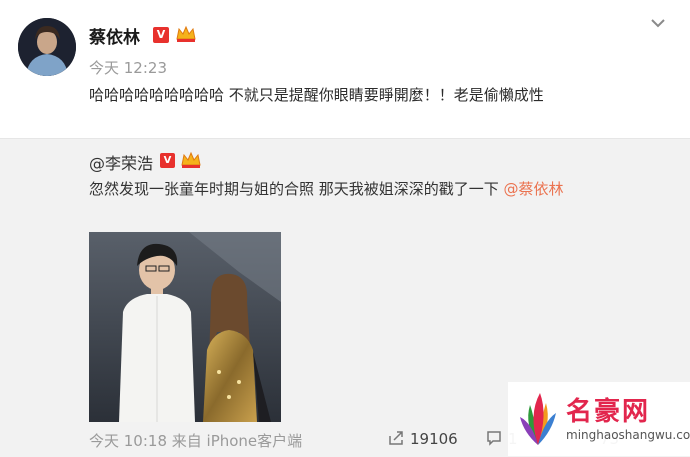 The width and height of the screenshot is (690, 457). Describe the element at coordinates (434, 439) in the screenshot. I see `share-count: 19106` at that location.